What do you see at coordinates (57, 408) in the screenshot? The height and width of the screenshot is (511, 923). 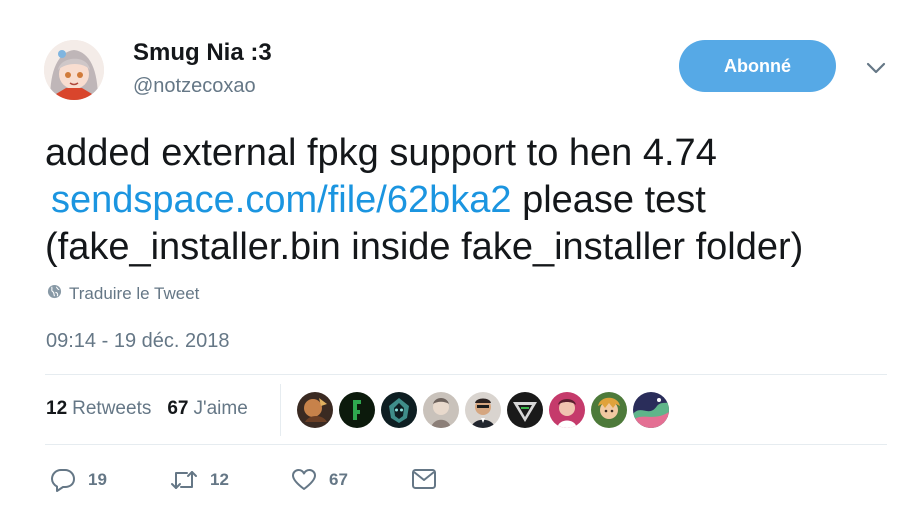 I see `retweets-count: 12` at bounding box center [57, 408].